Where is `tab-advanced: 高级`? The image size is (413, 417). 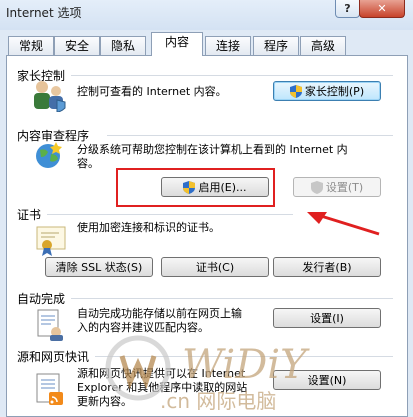
tab-advanced: 高级 is located at coordinates (323, 45).